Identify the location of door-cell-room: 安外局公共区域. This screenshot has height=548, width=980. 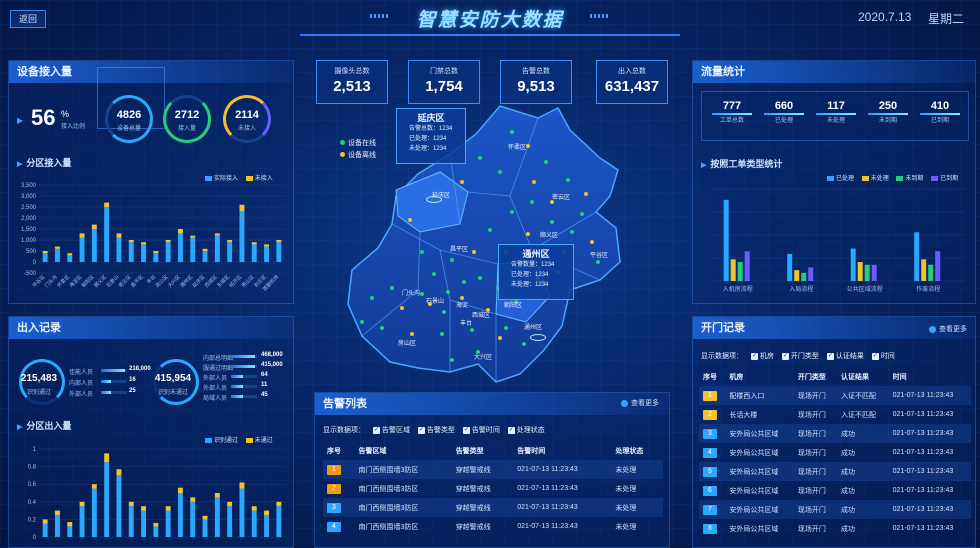
(759, 433).